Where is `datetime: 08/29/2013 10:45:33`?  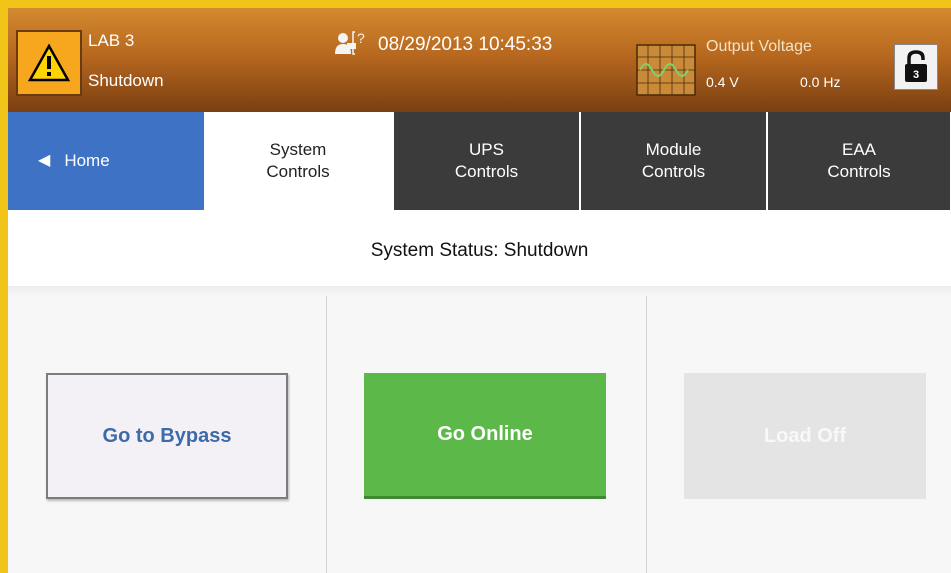
datetime: 08/29/2013 10:45:33 is located at coordinates (465, 44).